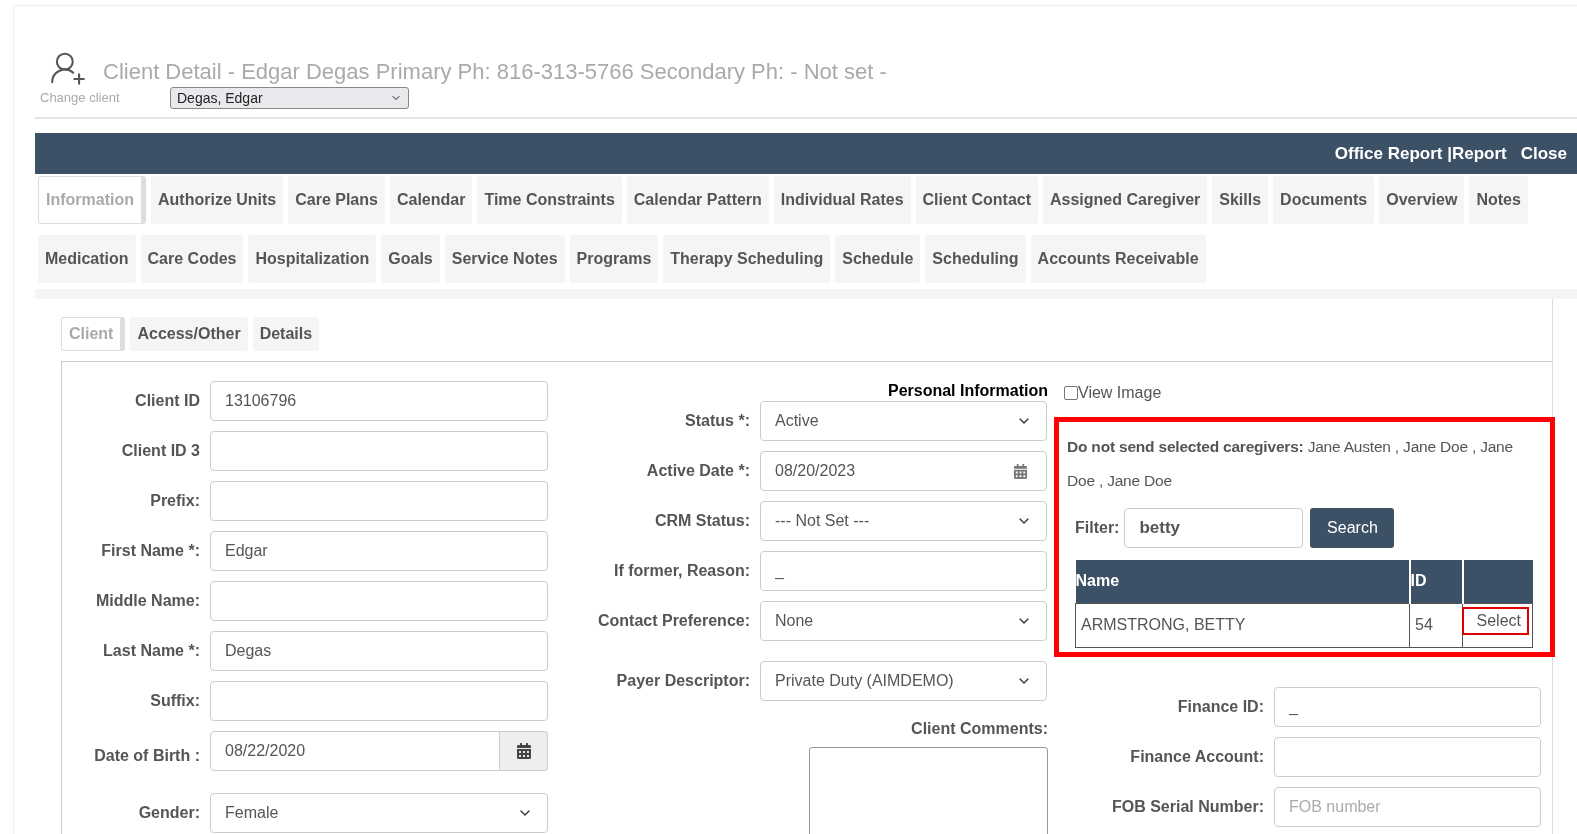 This screenshot has width=1577, height=834. What do you see at coordinates (286, 334) in the screenshot?
I see `tab: Details` at bounding box center [286, 334].